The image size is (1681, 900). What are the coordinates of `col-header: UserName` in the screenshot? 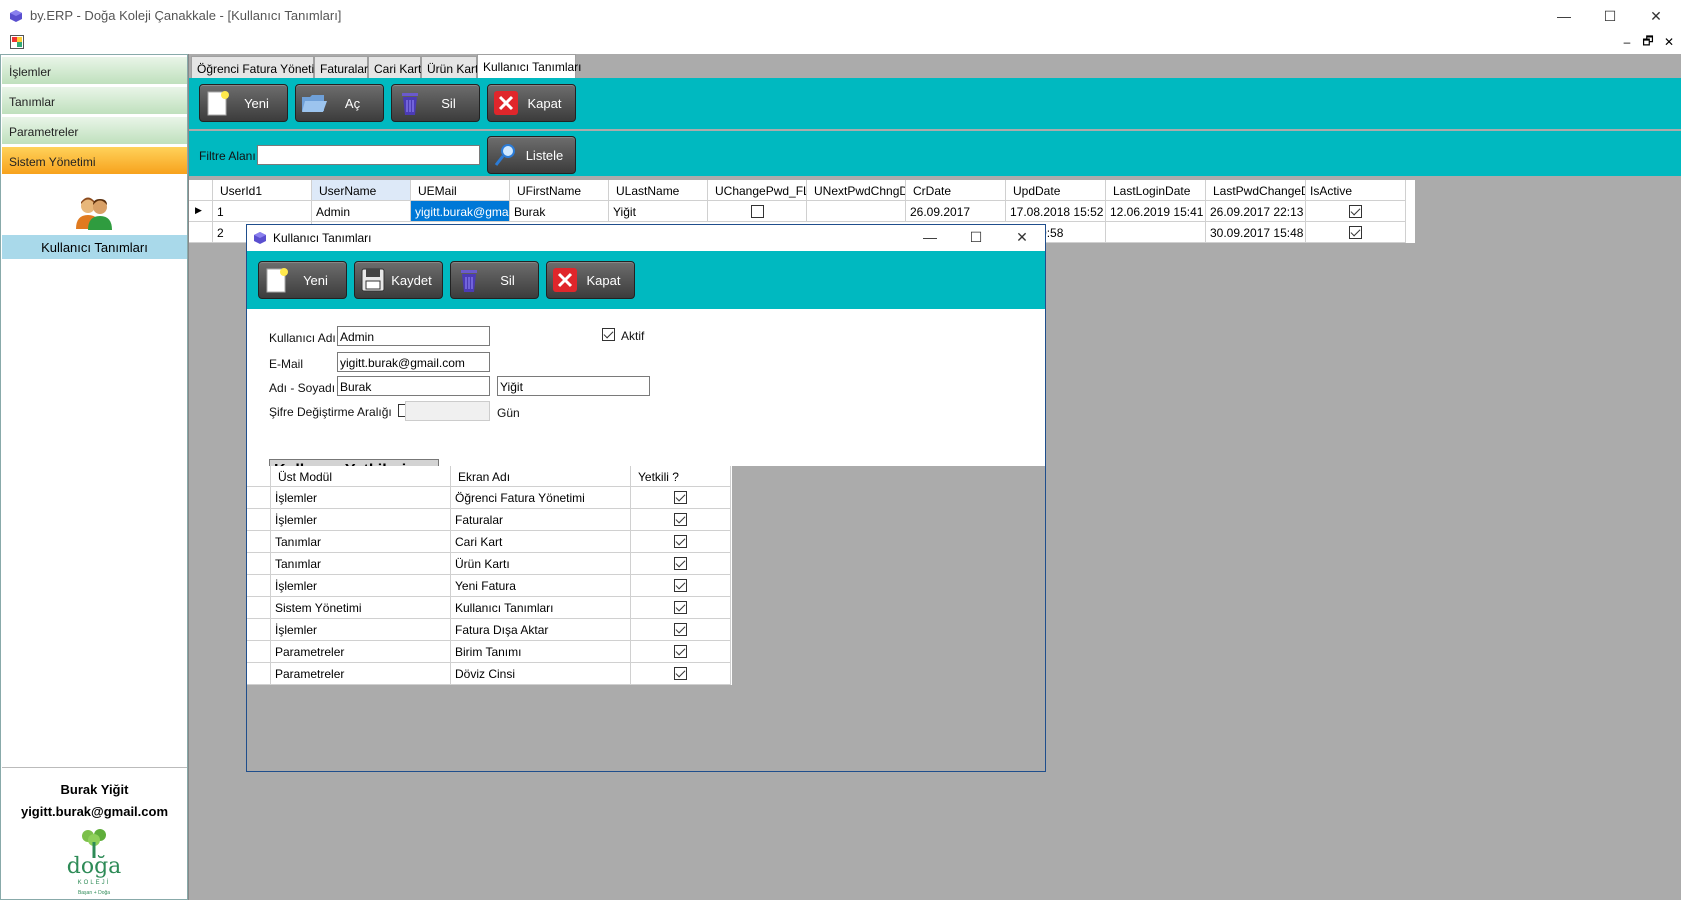 It's located at (361, 190).